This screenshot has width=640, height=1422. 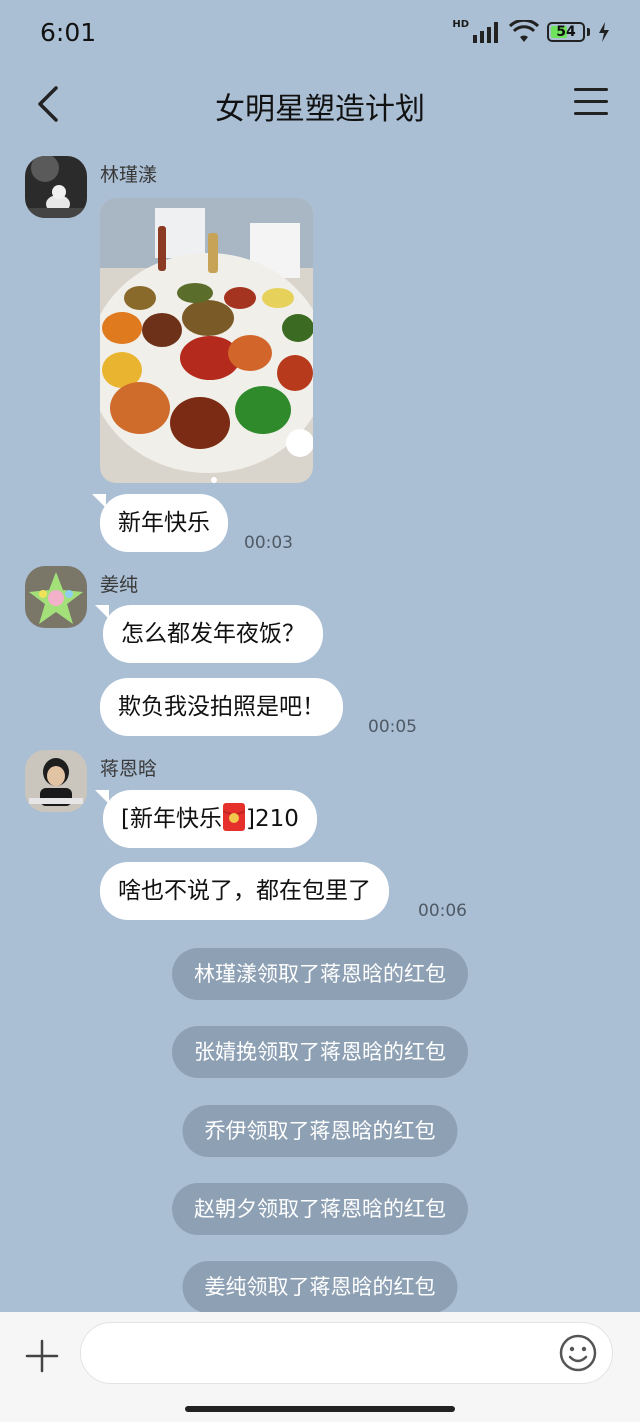 What do you see at coordinates (320, 35) in the screenshot?
I see `status-bar: 6:01 HD 54` at bounding box center [320, 35].